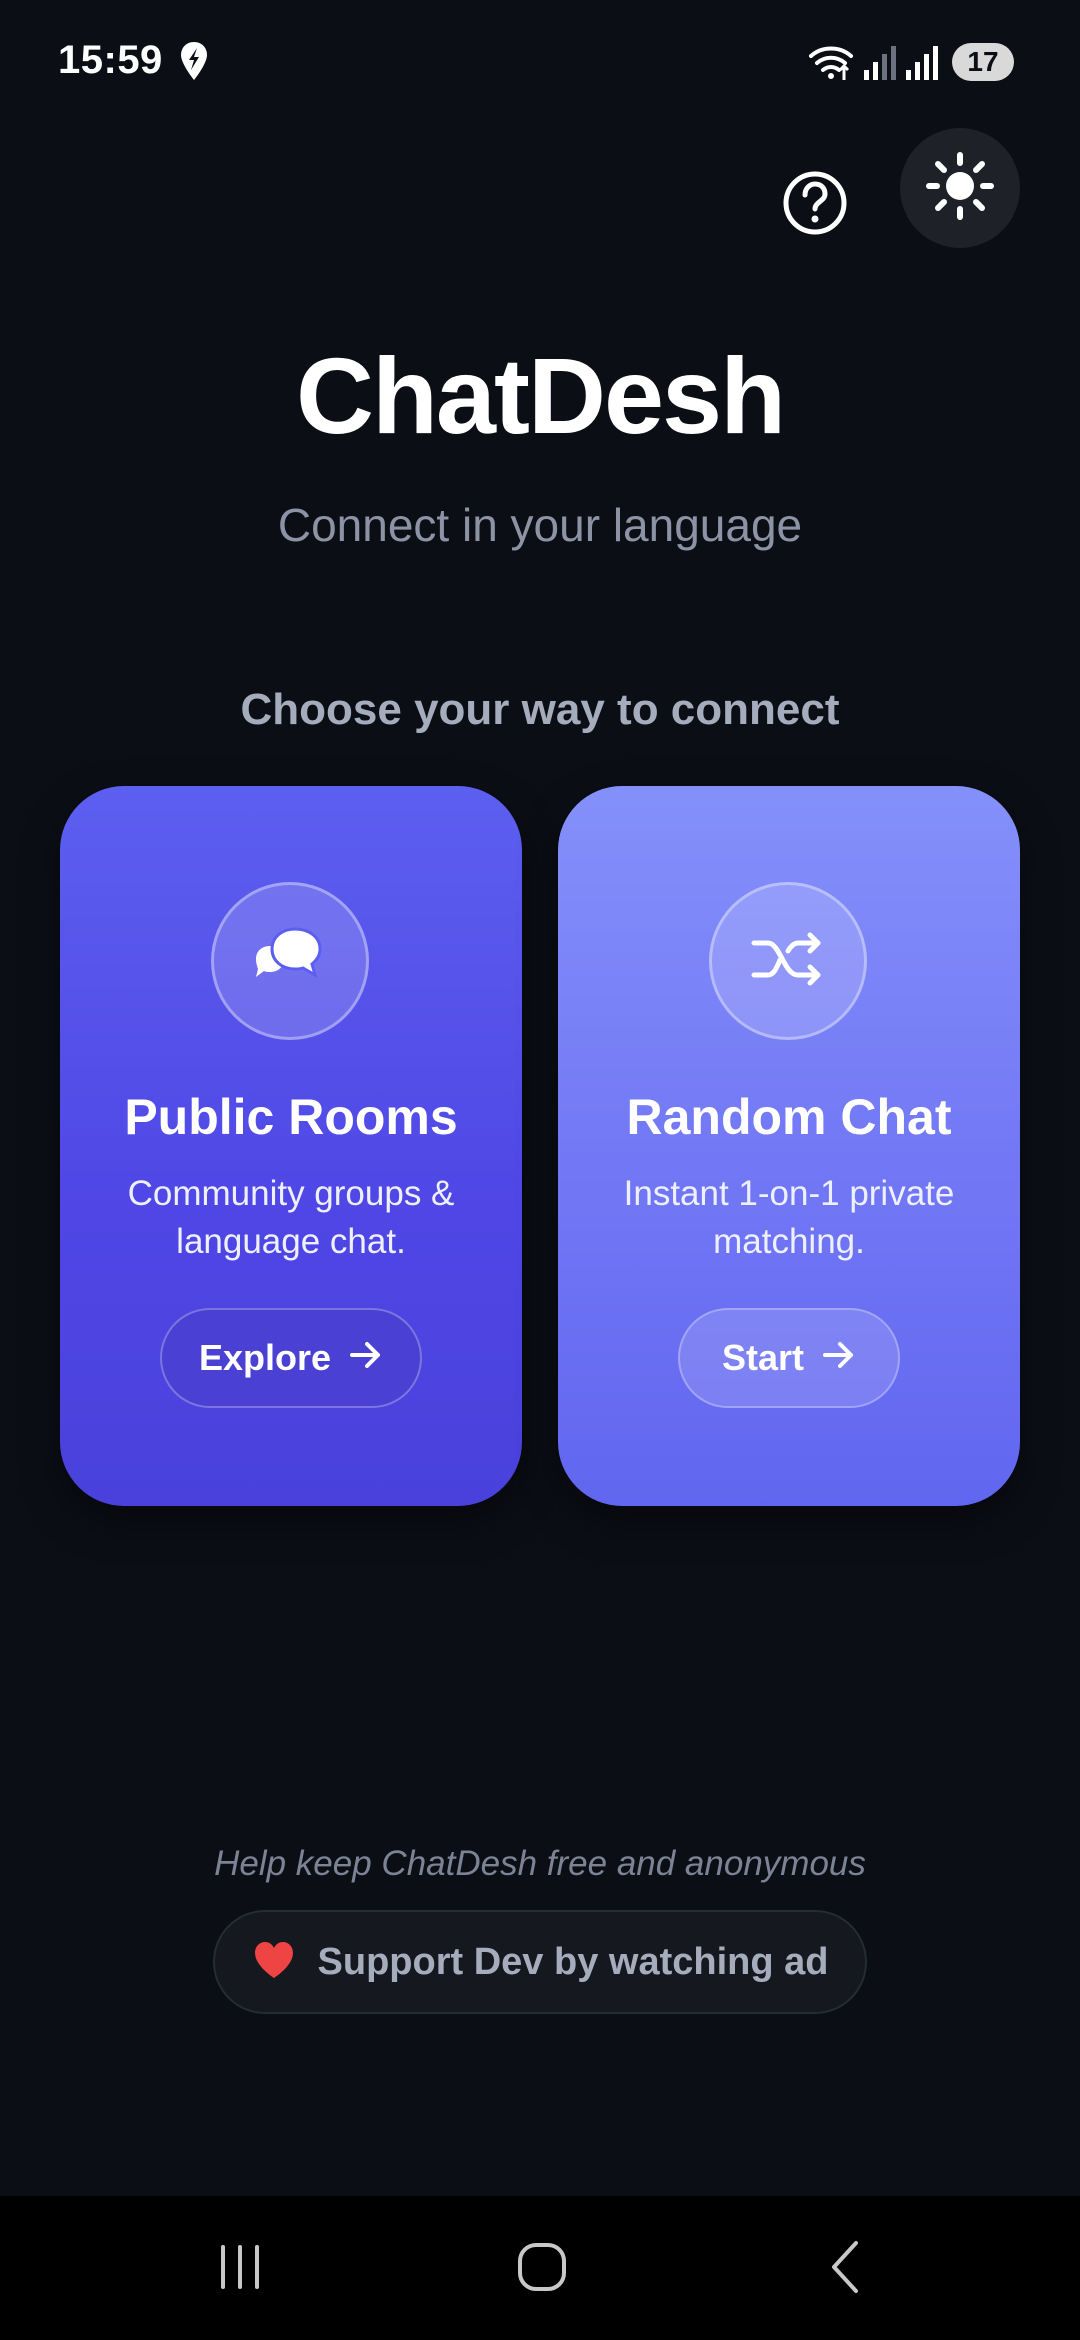  I want to click on help-button, so click(815, 205).